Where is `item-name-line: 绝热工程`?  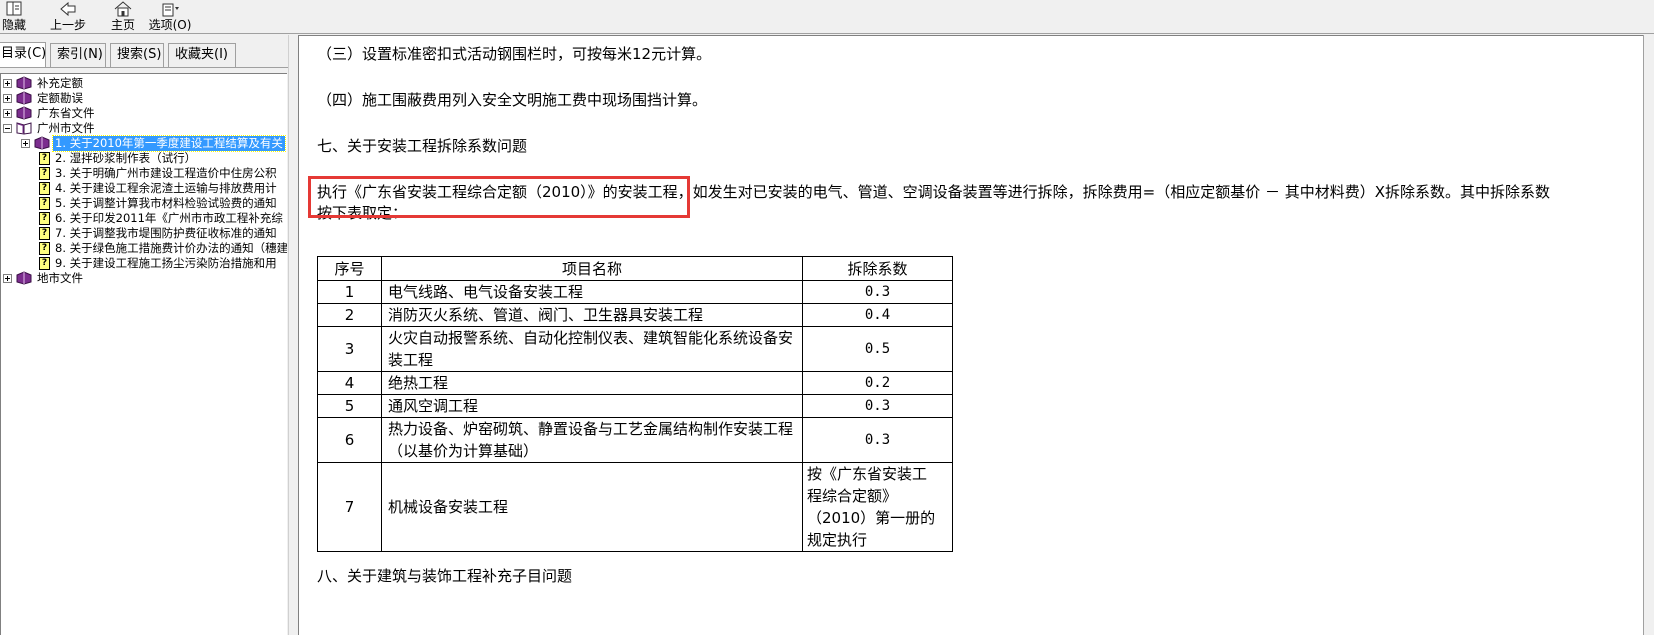 item-name-line: 绝热工程 is located at coordinates (418, 383).